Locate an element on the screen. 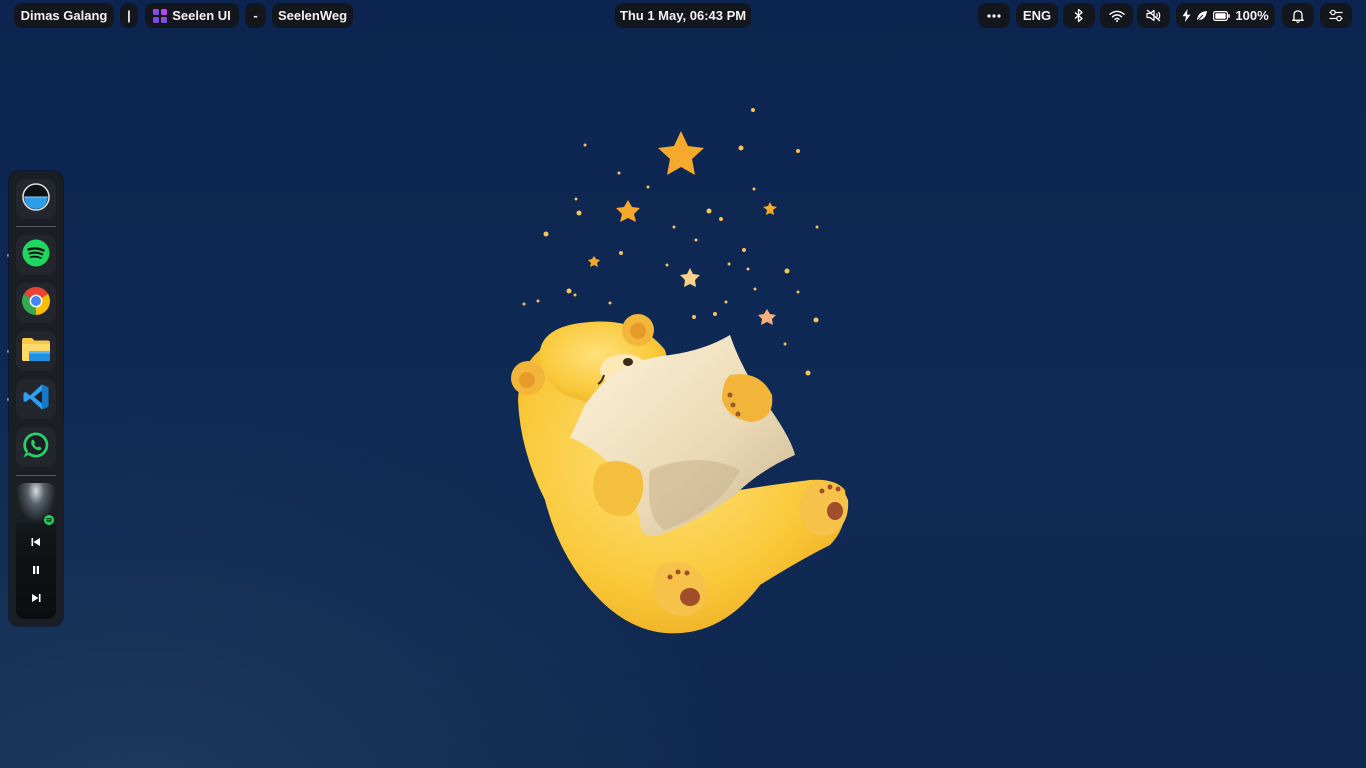 The width and height of the screenshot is (1366, 768). dock-item-launcher is located at coordinates (36, 199).